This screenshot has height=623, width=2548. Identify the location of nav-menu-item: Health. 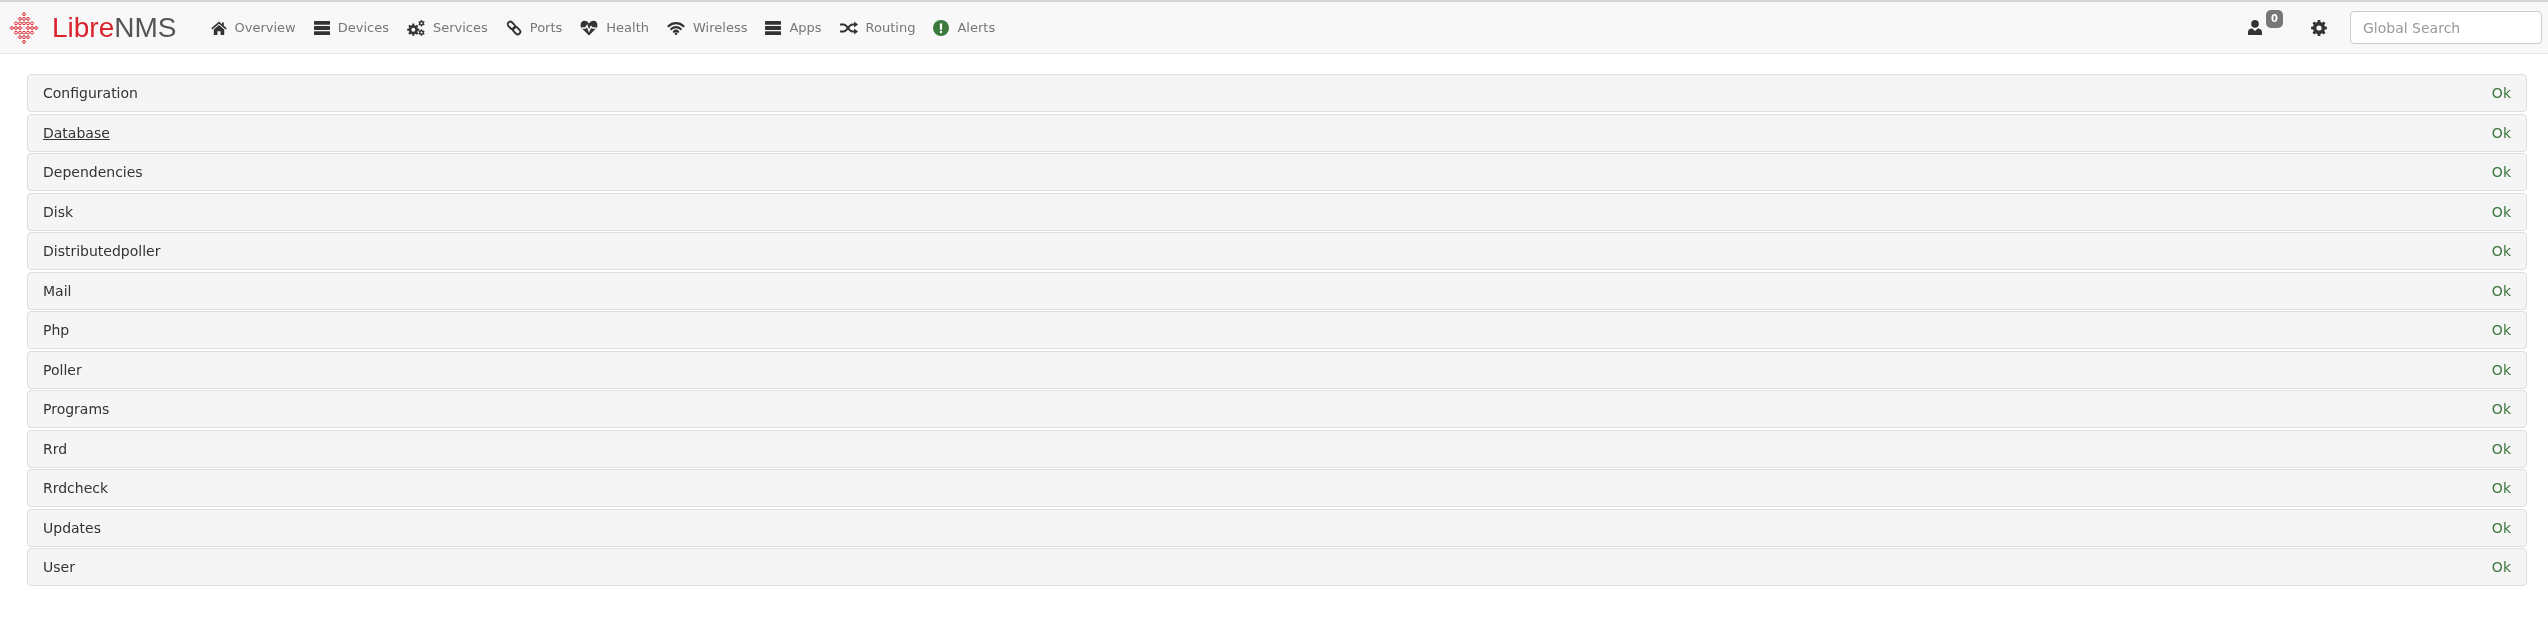
(615, 27).